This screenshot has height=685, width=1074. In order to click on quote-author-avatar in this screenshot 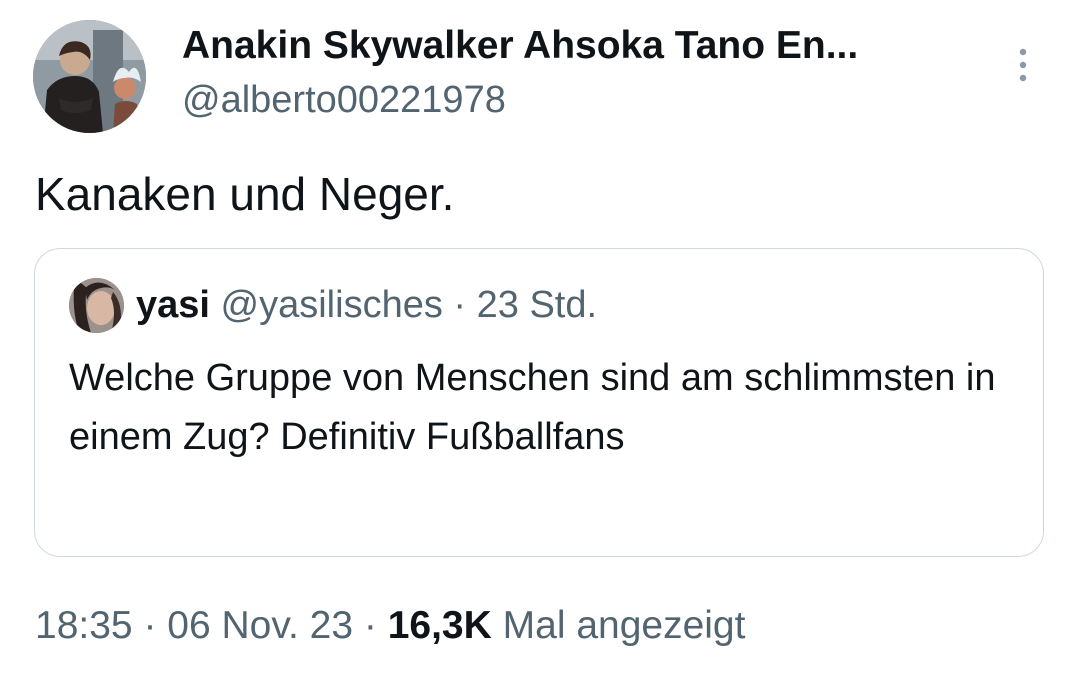, I will do `click(96, 305)`.